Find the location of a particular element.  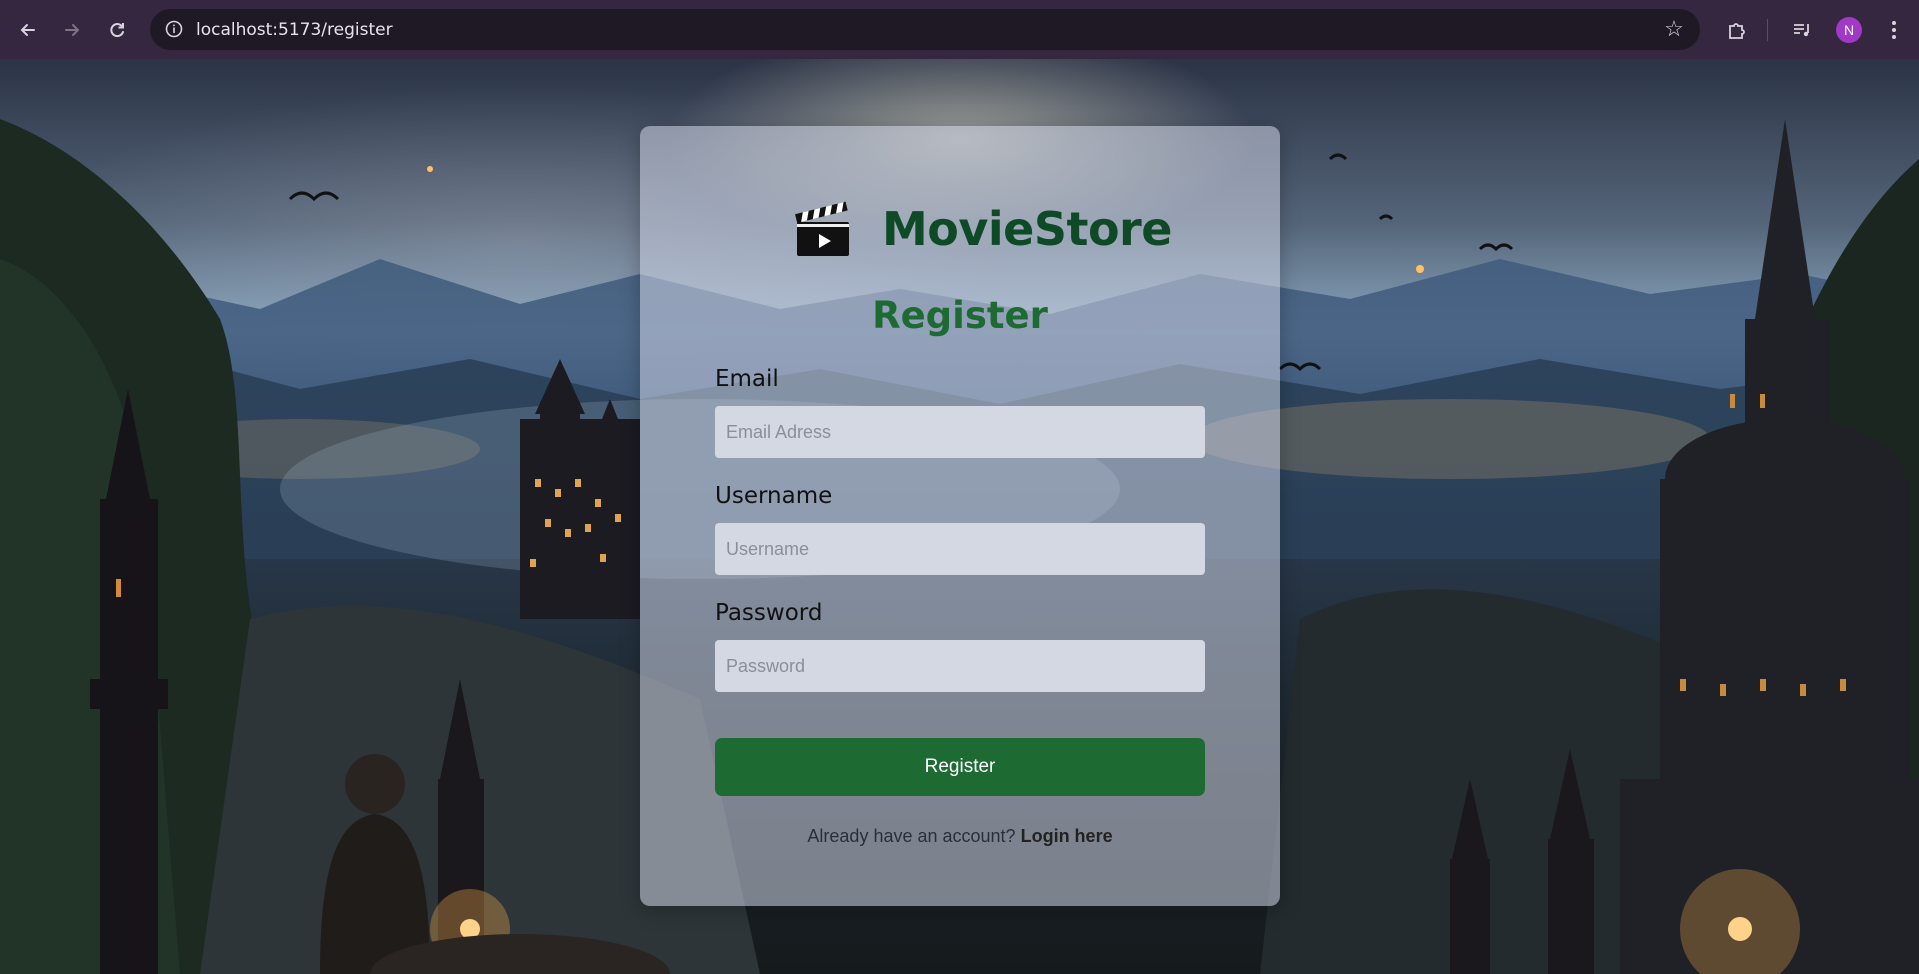

username-label: Username is located at coordinates (774, 496).